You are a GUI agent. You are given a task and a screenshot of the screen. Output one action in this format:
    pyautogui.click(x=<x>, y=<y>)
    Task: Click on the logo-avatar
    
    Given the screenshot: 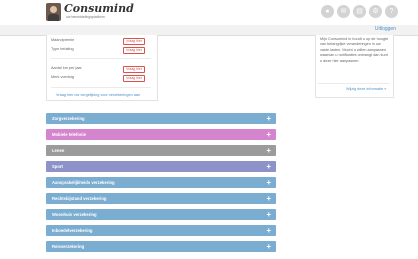 What is the action you would take?
    pyautogui.click(x=53, y=12)
    